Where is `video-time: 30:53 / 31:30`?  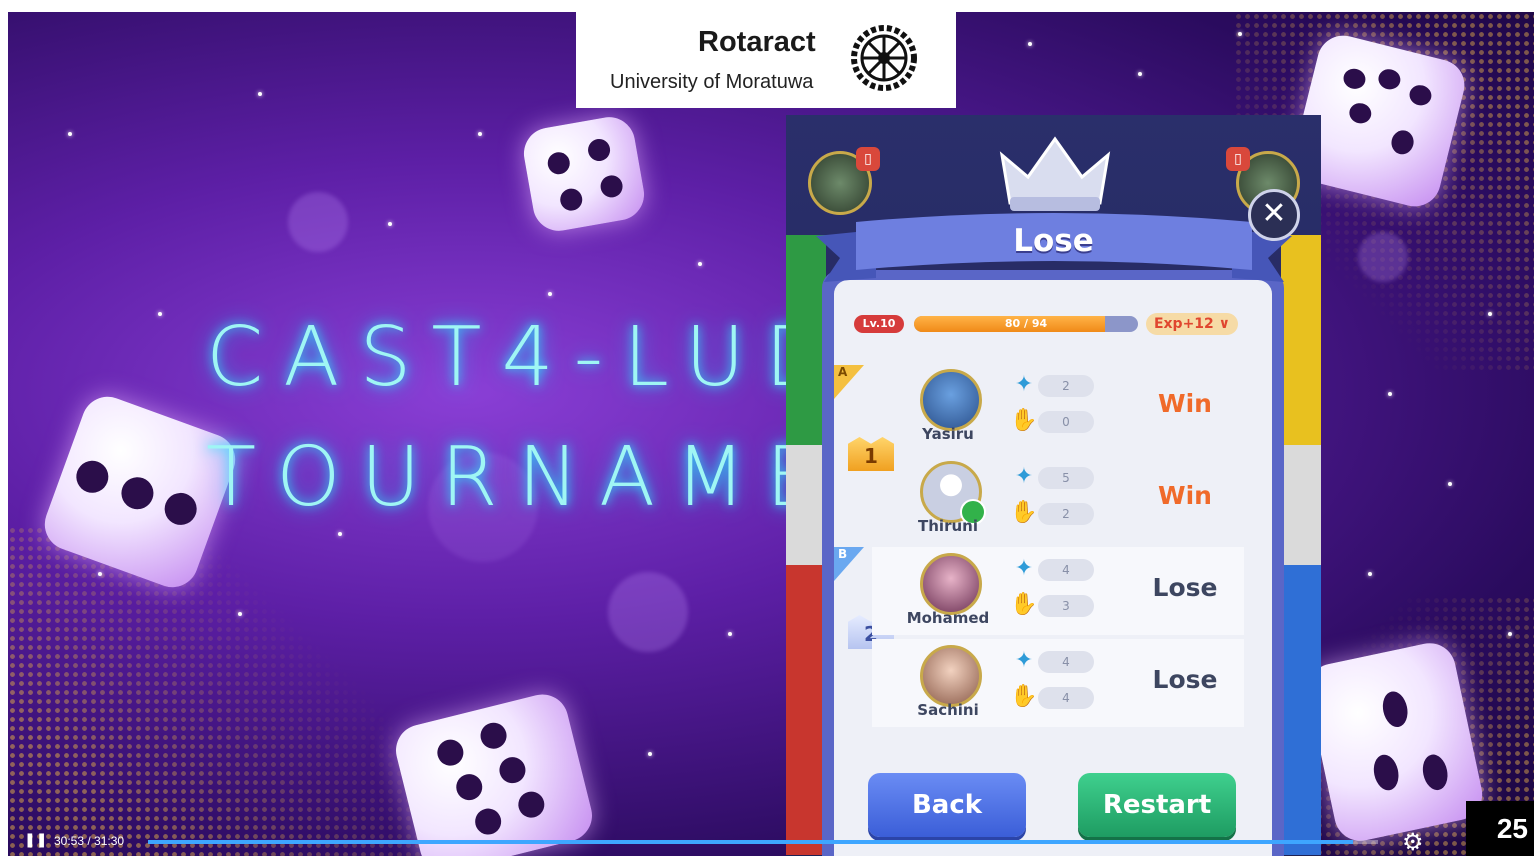 video-time: 30:53 / 31:30 is located at coordinates (89, 841).